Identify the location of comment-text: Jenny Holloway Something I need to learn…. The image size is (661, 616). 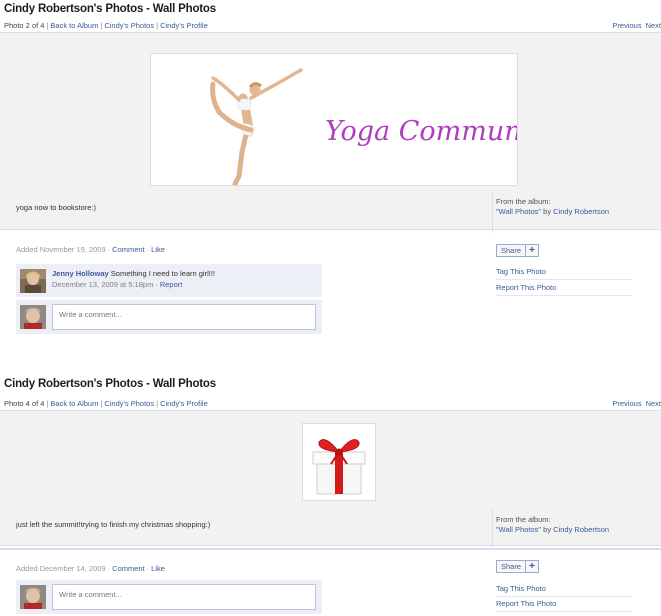
(134, 273).